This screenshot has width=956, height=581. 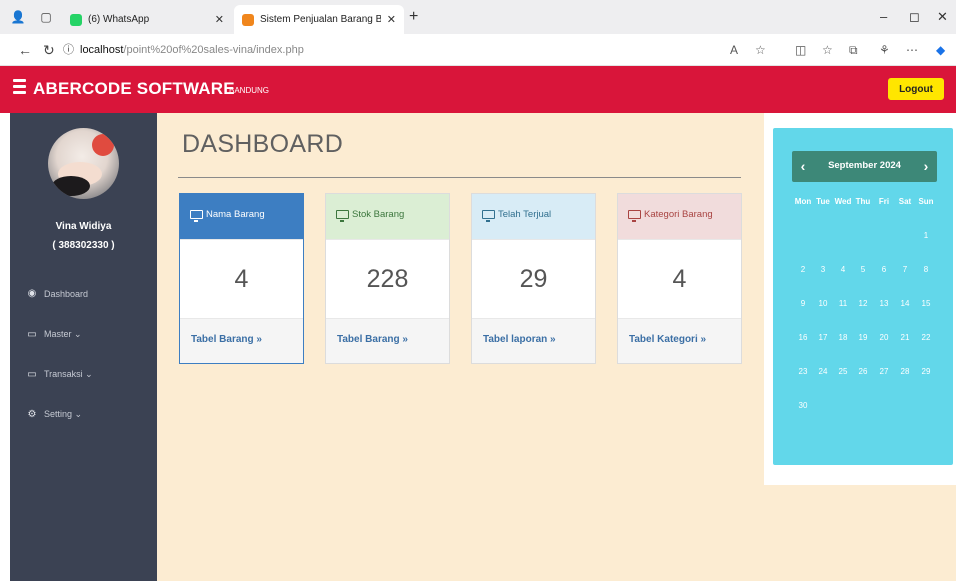 I want to click on minimize-icon: –, so click(x=883, y=17).